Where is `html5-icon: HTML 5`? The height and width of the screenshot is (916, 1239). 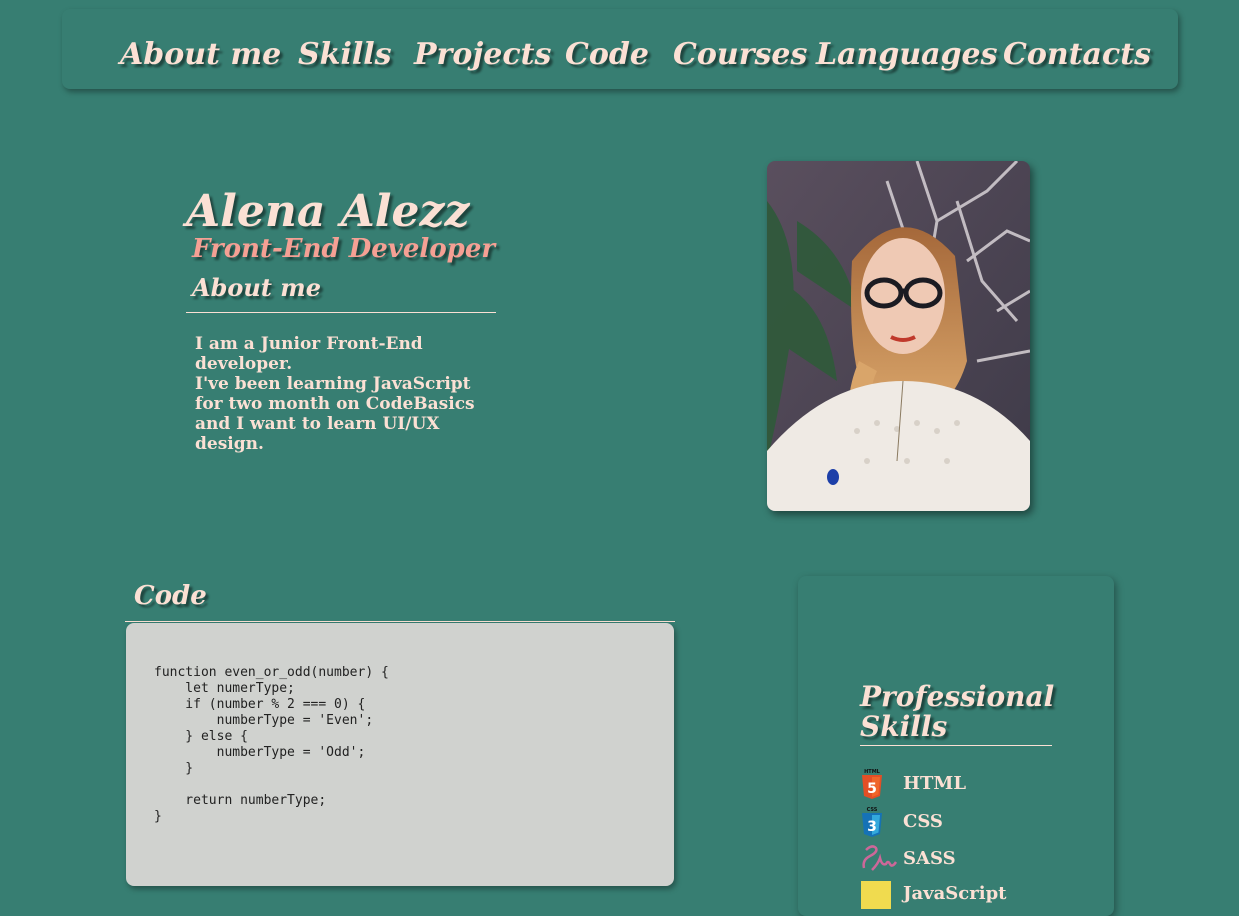
html5-icon: HTML 5 is located at coordinates (880, 783).